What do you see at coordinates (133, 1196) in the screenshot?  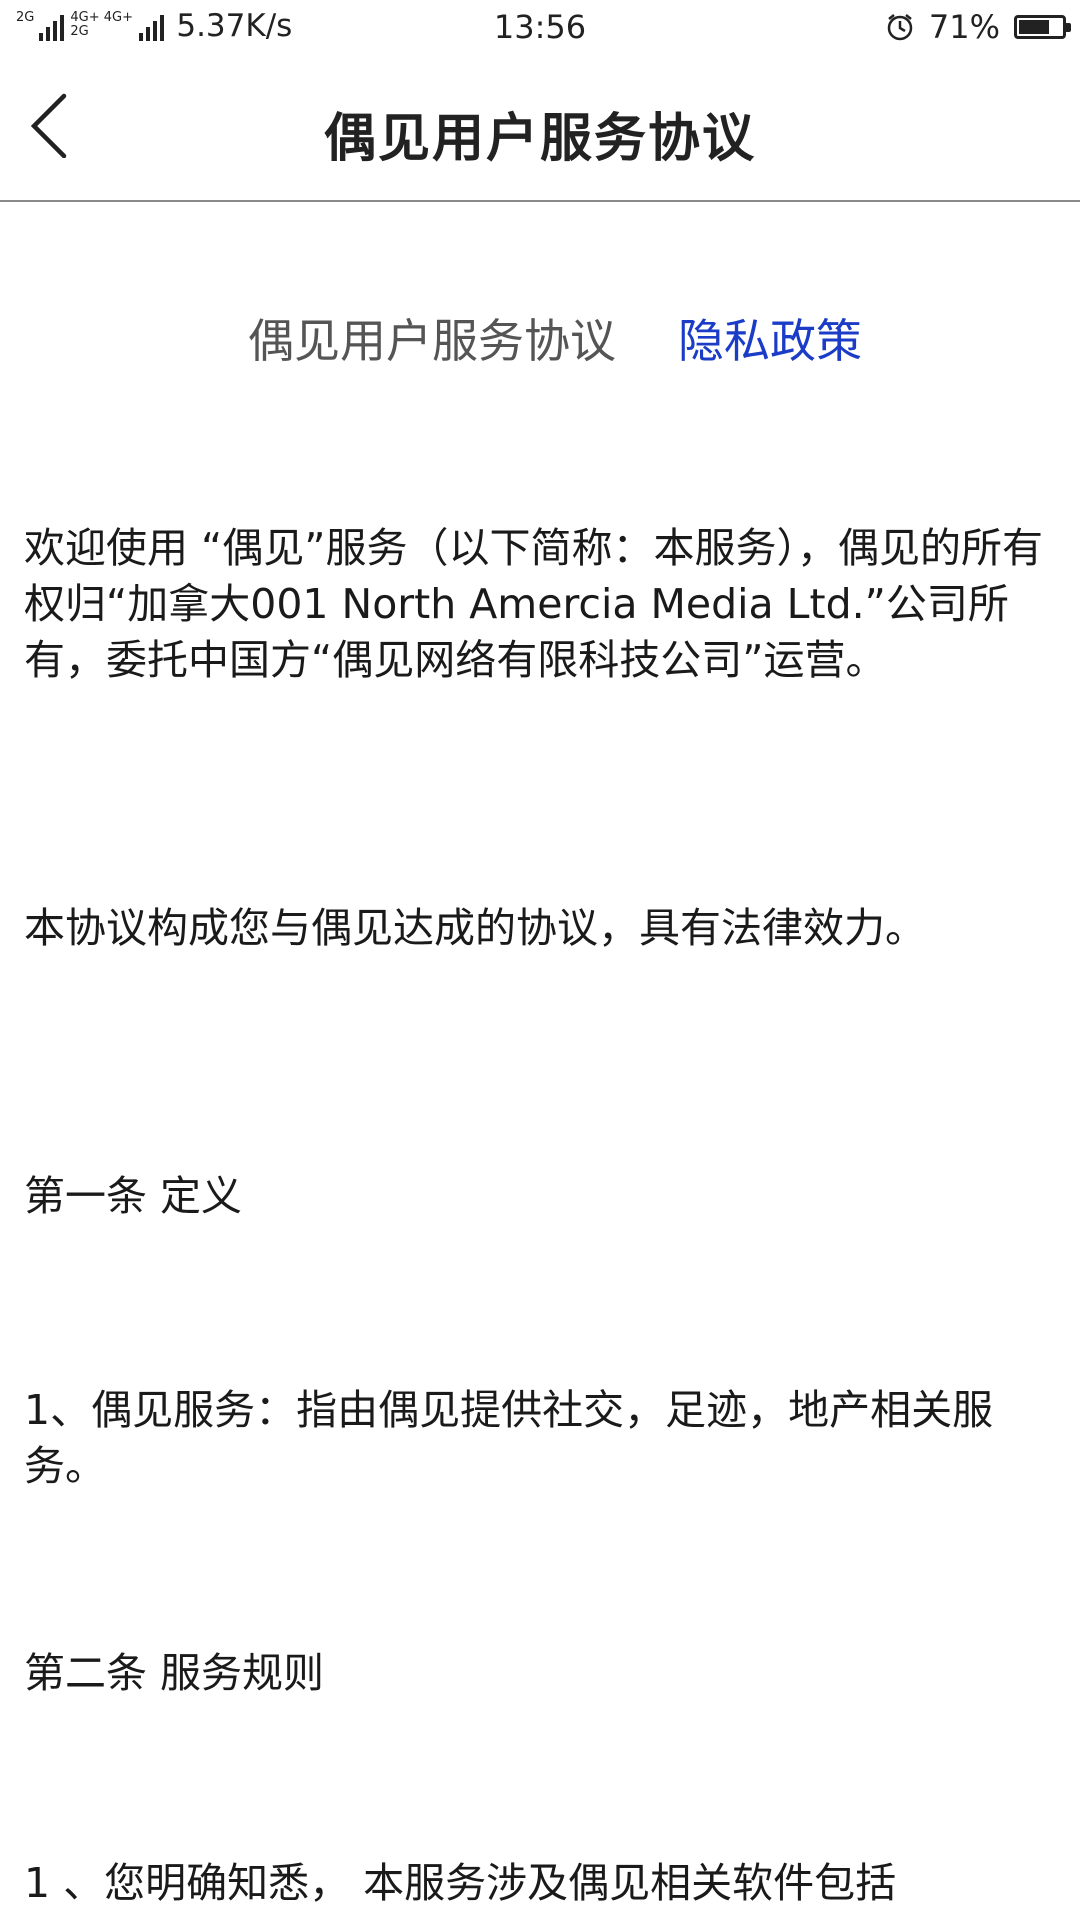 I see `section-heading: 第一条 定义` at bounding box center [133, 1196].